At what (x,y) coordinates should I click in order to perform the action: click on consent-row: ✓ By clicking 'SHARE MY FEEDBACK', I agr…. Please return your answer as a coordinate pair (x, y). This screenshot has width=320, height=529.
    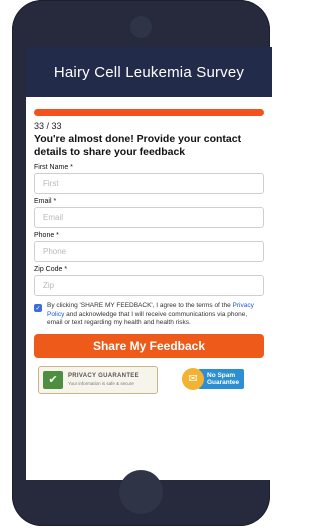
    Looking at the image, I should click on (149, 315).